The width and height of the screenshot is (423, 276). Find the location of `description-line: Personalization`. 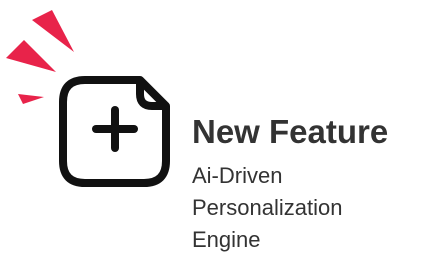

description-line: Personalization is located at coordinates (267, 207).